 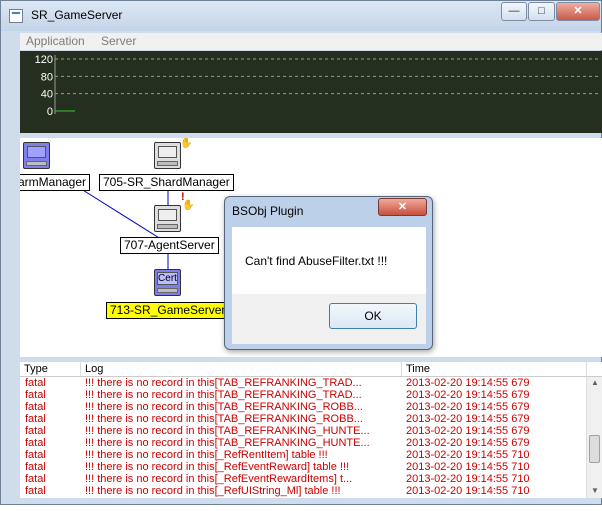 I want to click on title-bar: SR_GameServer — □ ✕, so click(x=301, y=16).